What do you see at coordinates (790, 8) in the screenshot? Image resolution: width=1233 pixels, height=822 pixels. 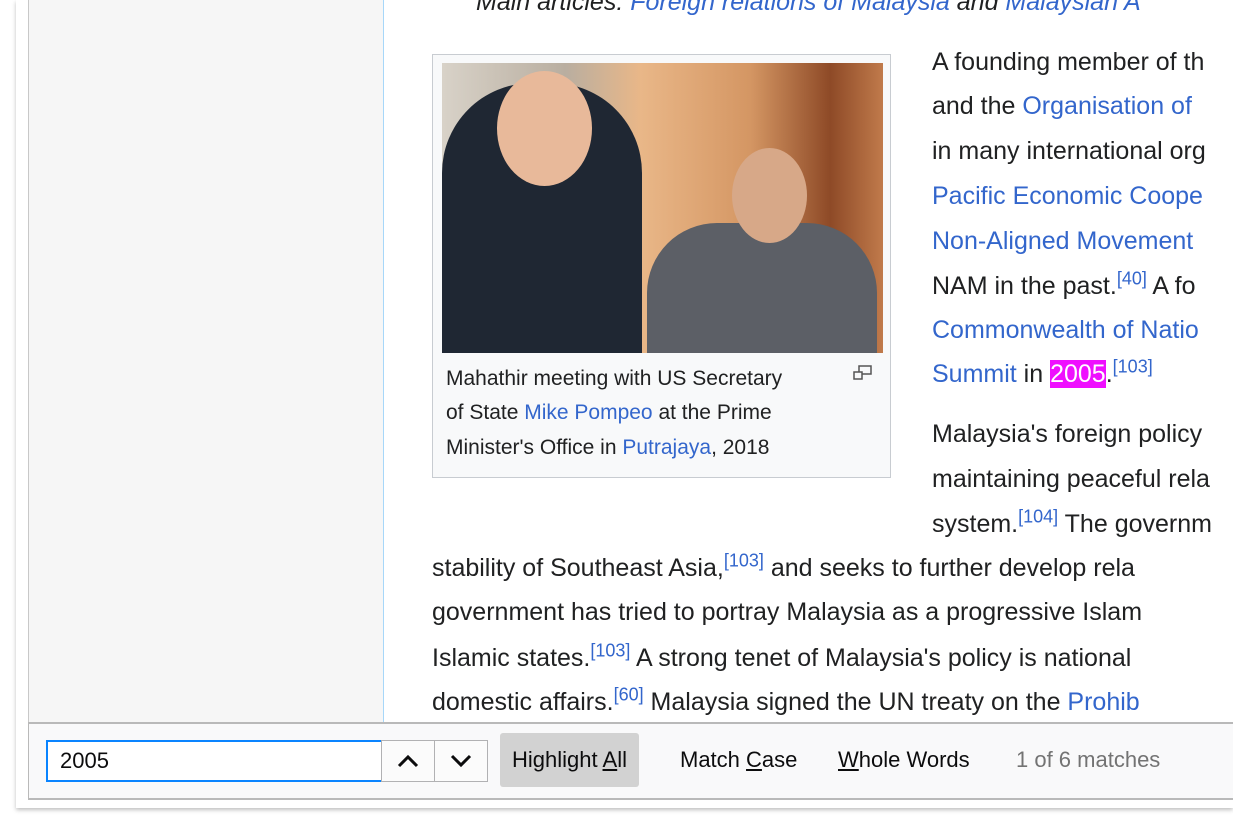 I see `link-foreign-relations: Foreign relations of Malaysia` at bounding box center [790, 8].